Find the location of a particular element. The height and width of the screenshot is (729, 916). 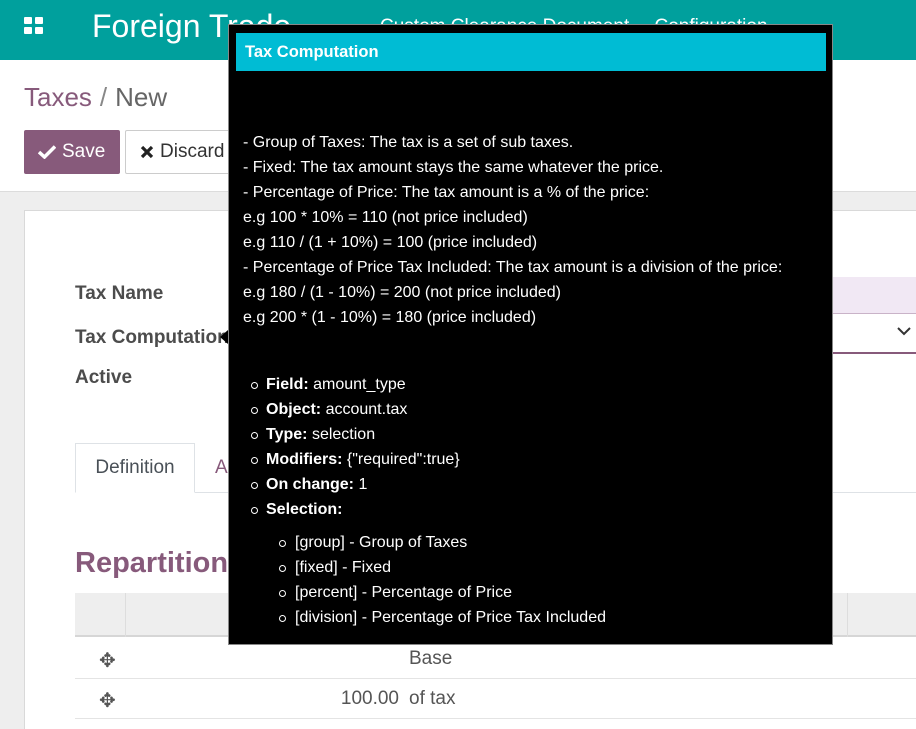

tax-computation-label: Tax Computation is located at coordinates (152, 337).